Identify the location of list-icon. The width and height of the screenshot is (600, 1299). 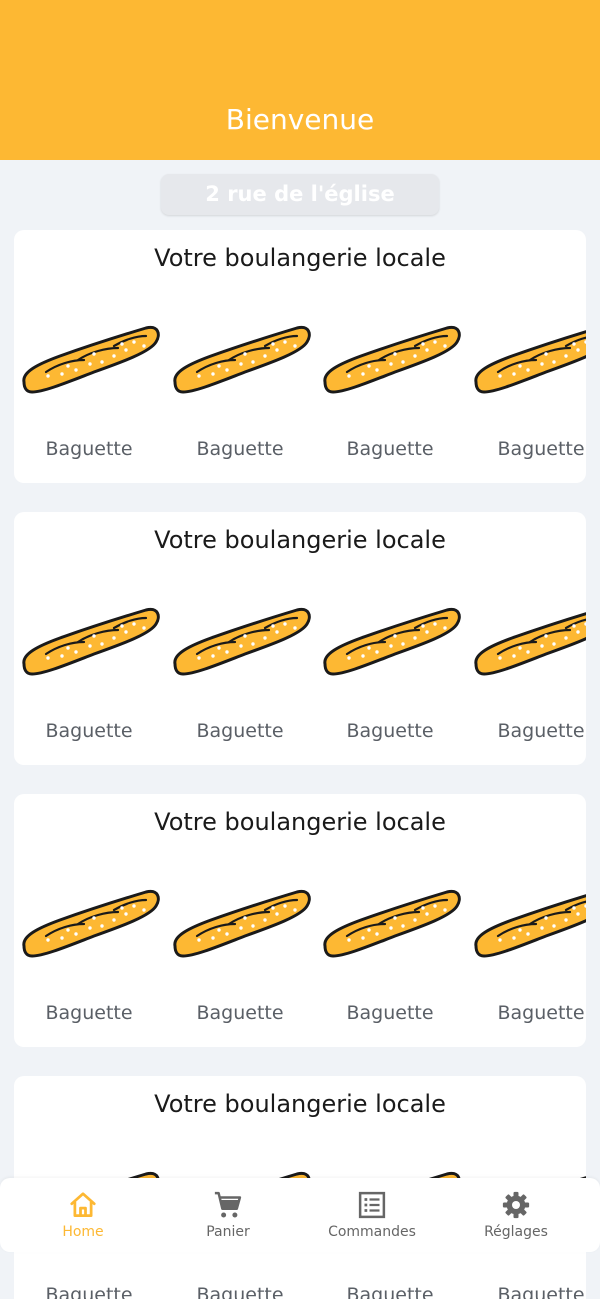
(372, 1205).